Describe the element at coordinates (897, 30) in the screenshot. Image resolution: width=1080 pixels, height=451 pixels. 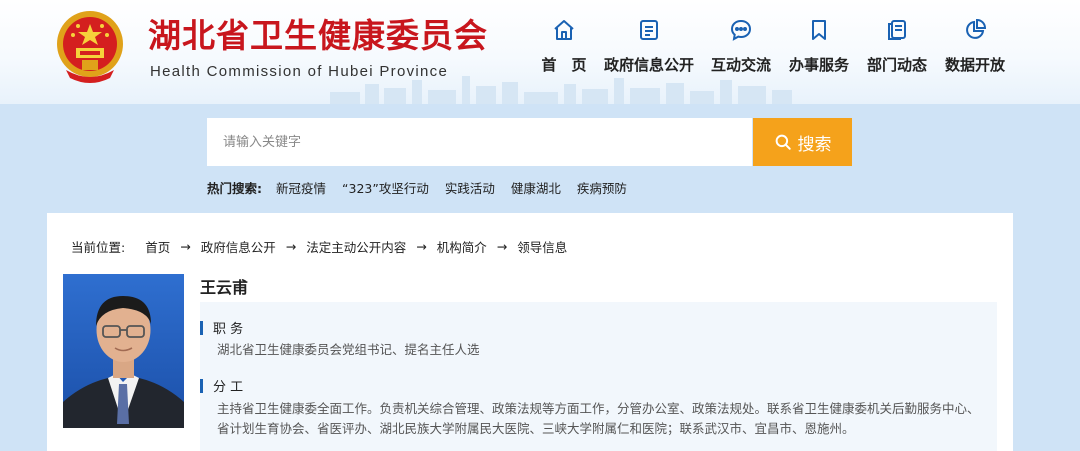
I see `news-icon` at that location.